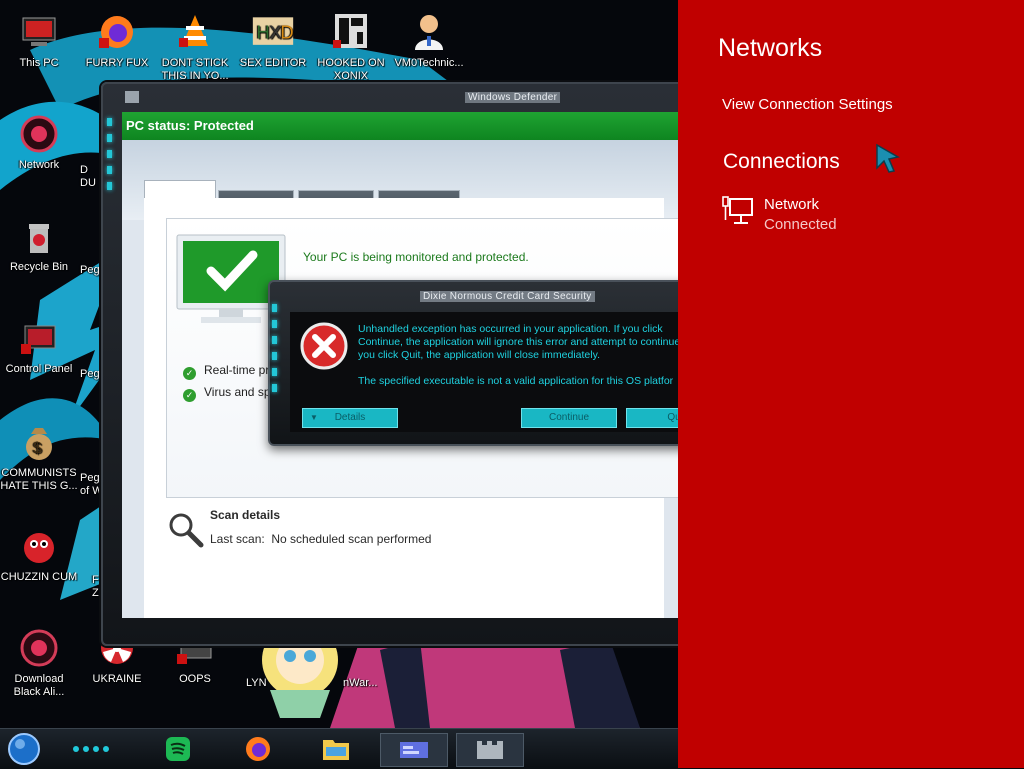 This screenshot has height=769, width=1024. I want to click on status-row-virus: ✓ Virus and sp, so click(227, 393).